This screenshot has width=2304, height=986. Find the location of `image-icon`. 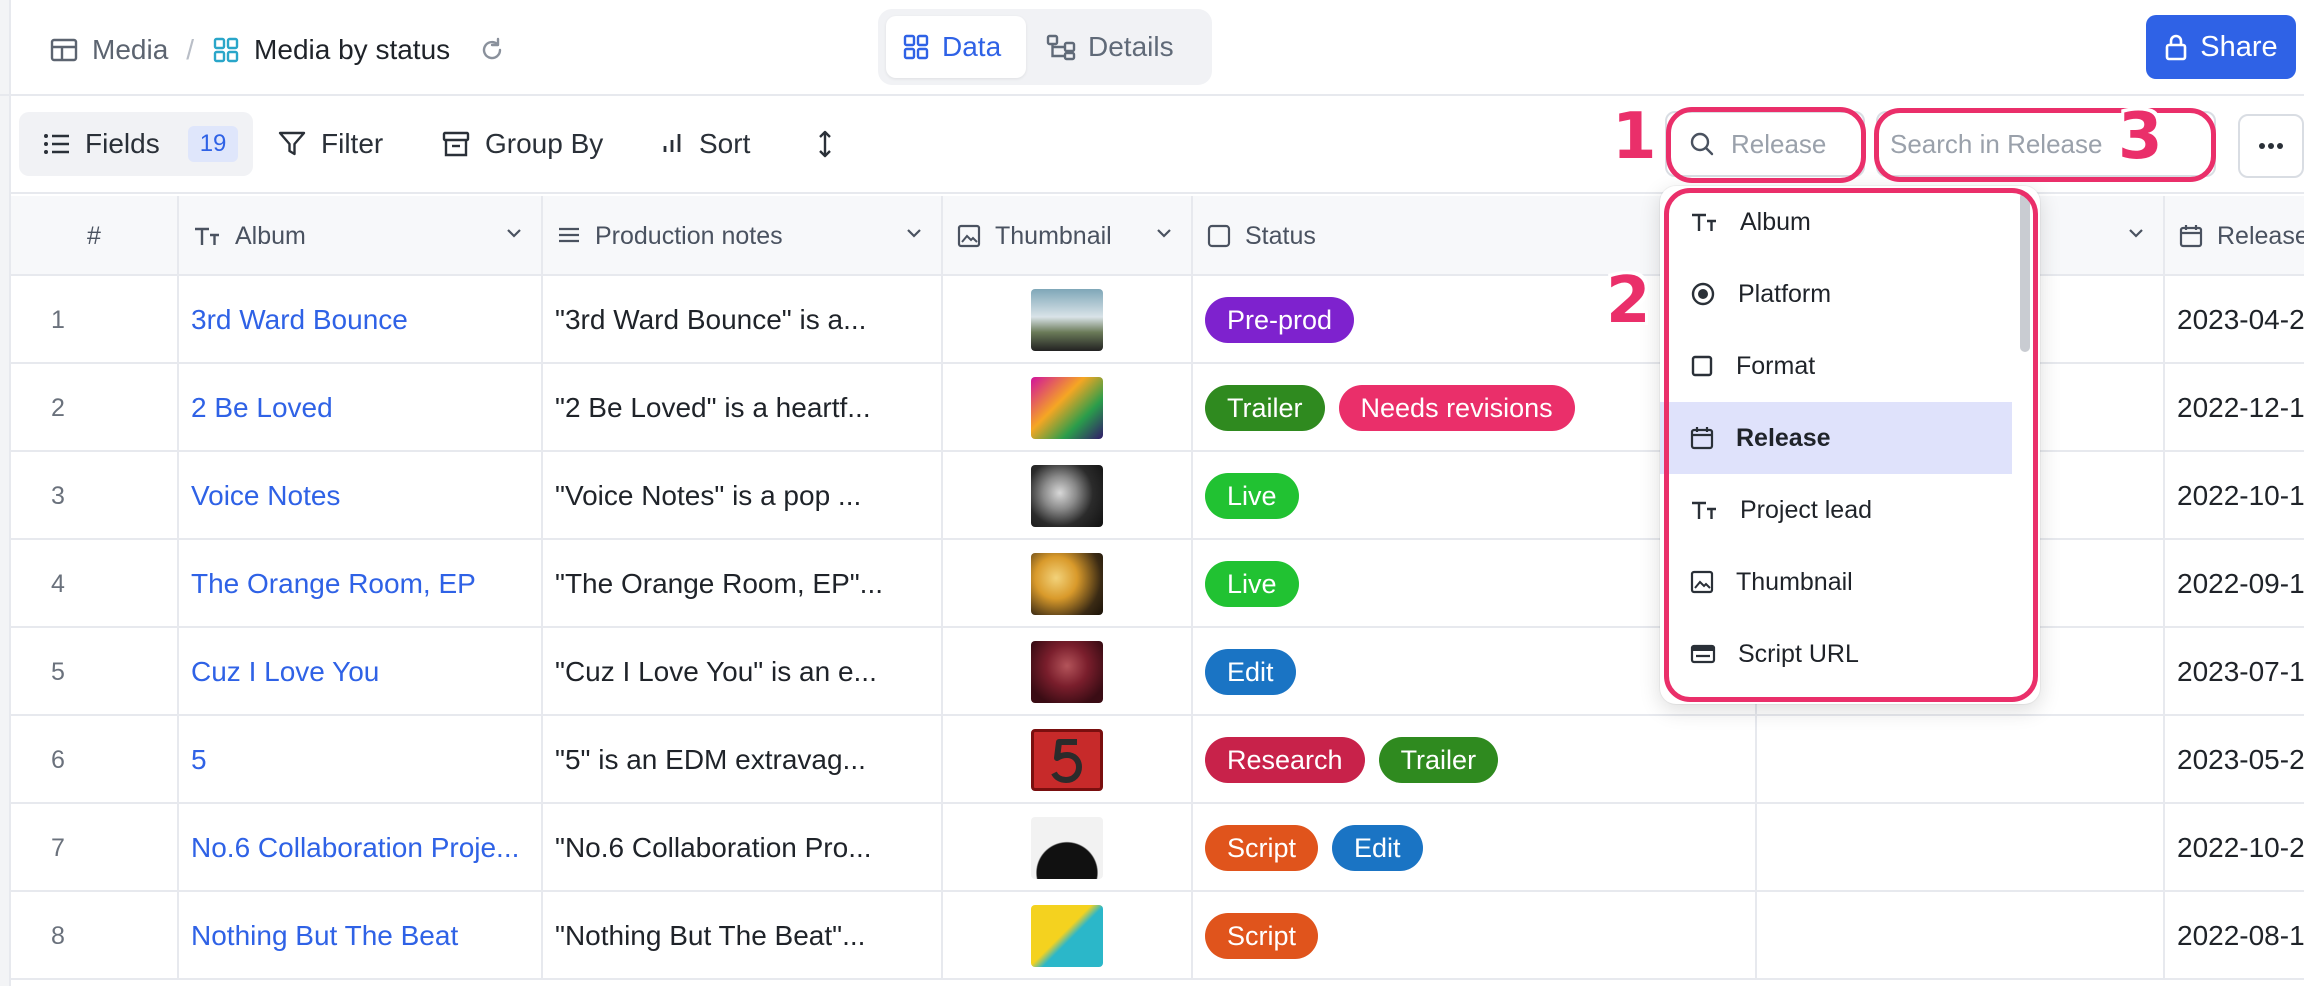

image-icon is located at coordinates (969, 236).